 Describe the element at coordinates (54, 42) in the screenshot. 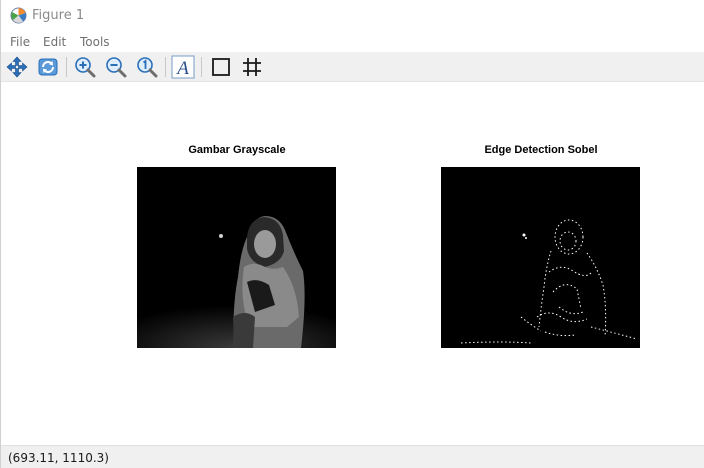

I see `menu-edit: Edit` at that location.